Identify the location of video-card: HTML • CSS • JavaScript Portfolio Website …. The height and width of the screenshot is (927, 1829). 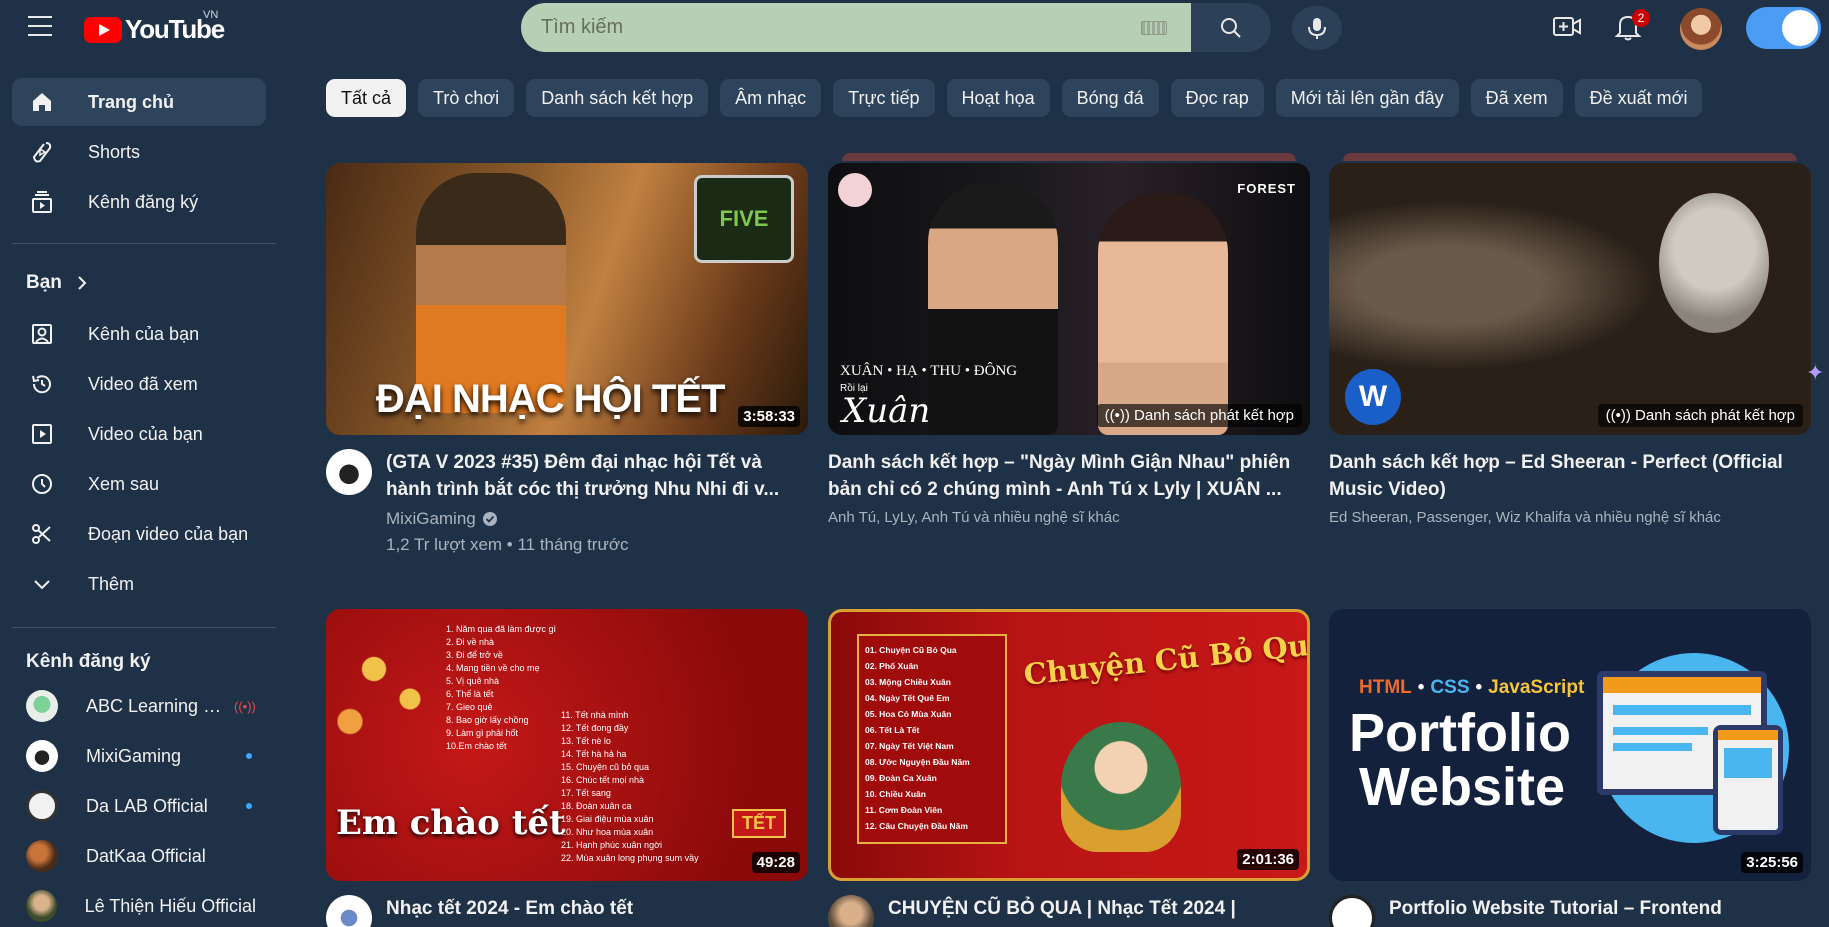
(1570, 768).